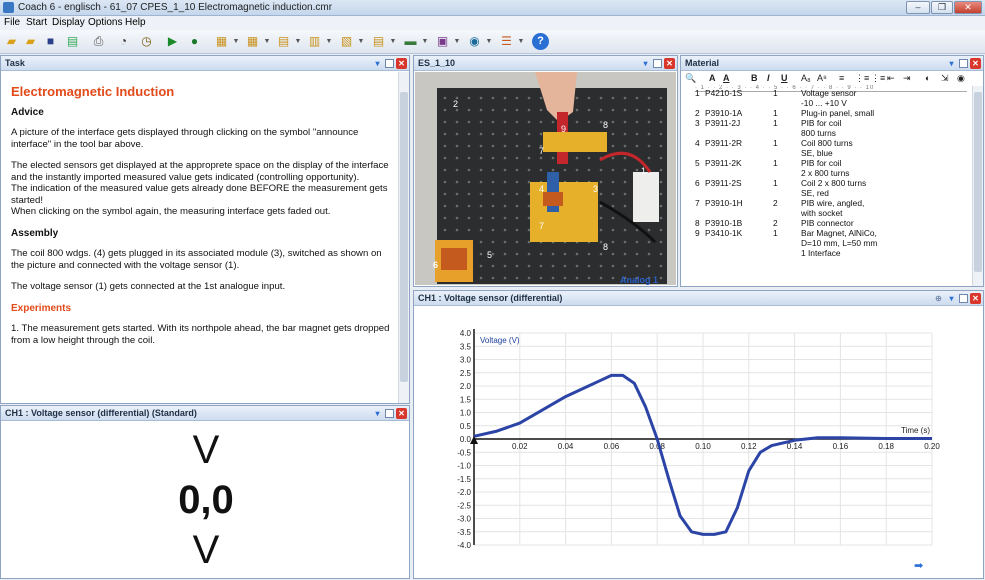 The width and height of the screenshot is (985, 580). Describe the element at coordinates (918, 7) in the screenshot. I see `minimize-button: –` at that location.